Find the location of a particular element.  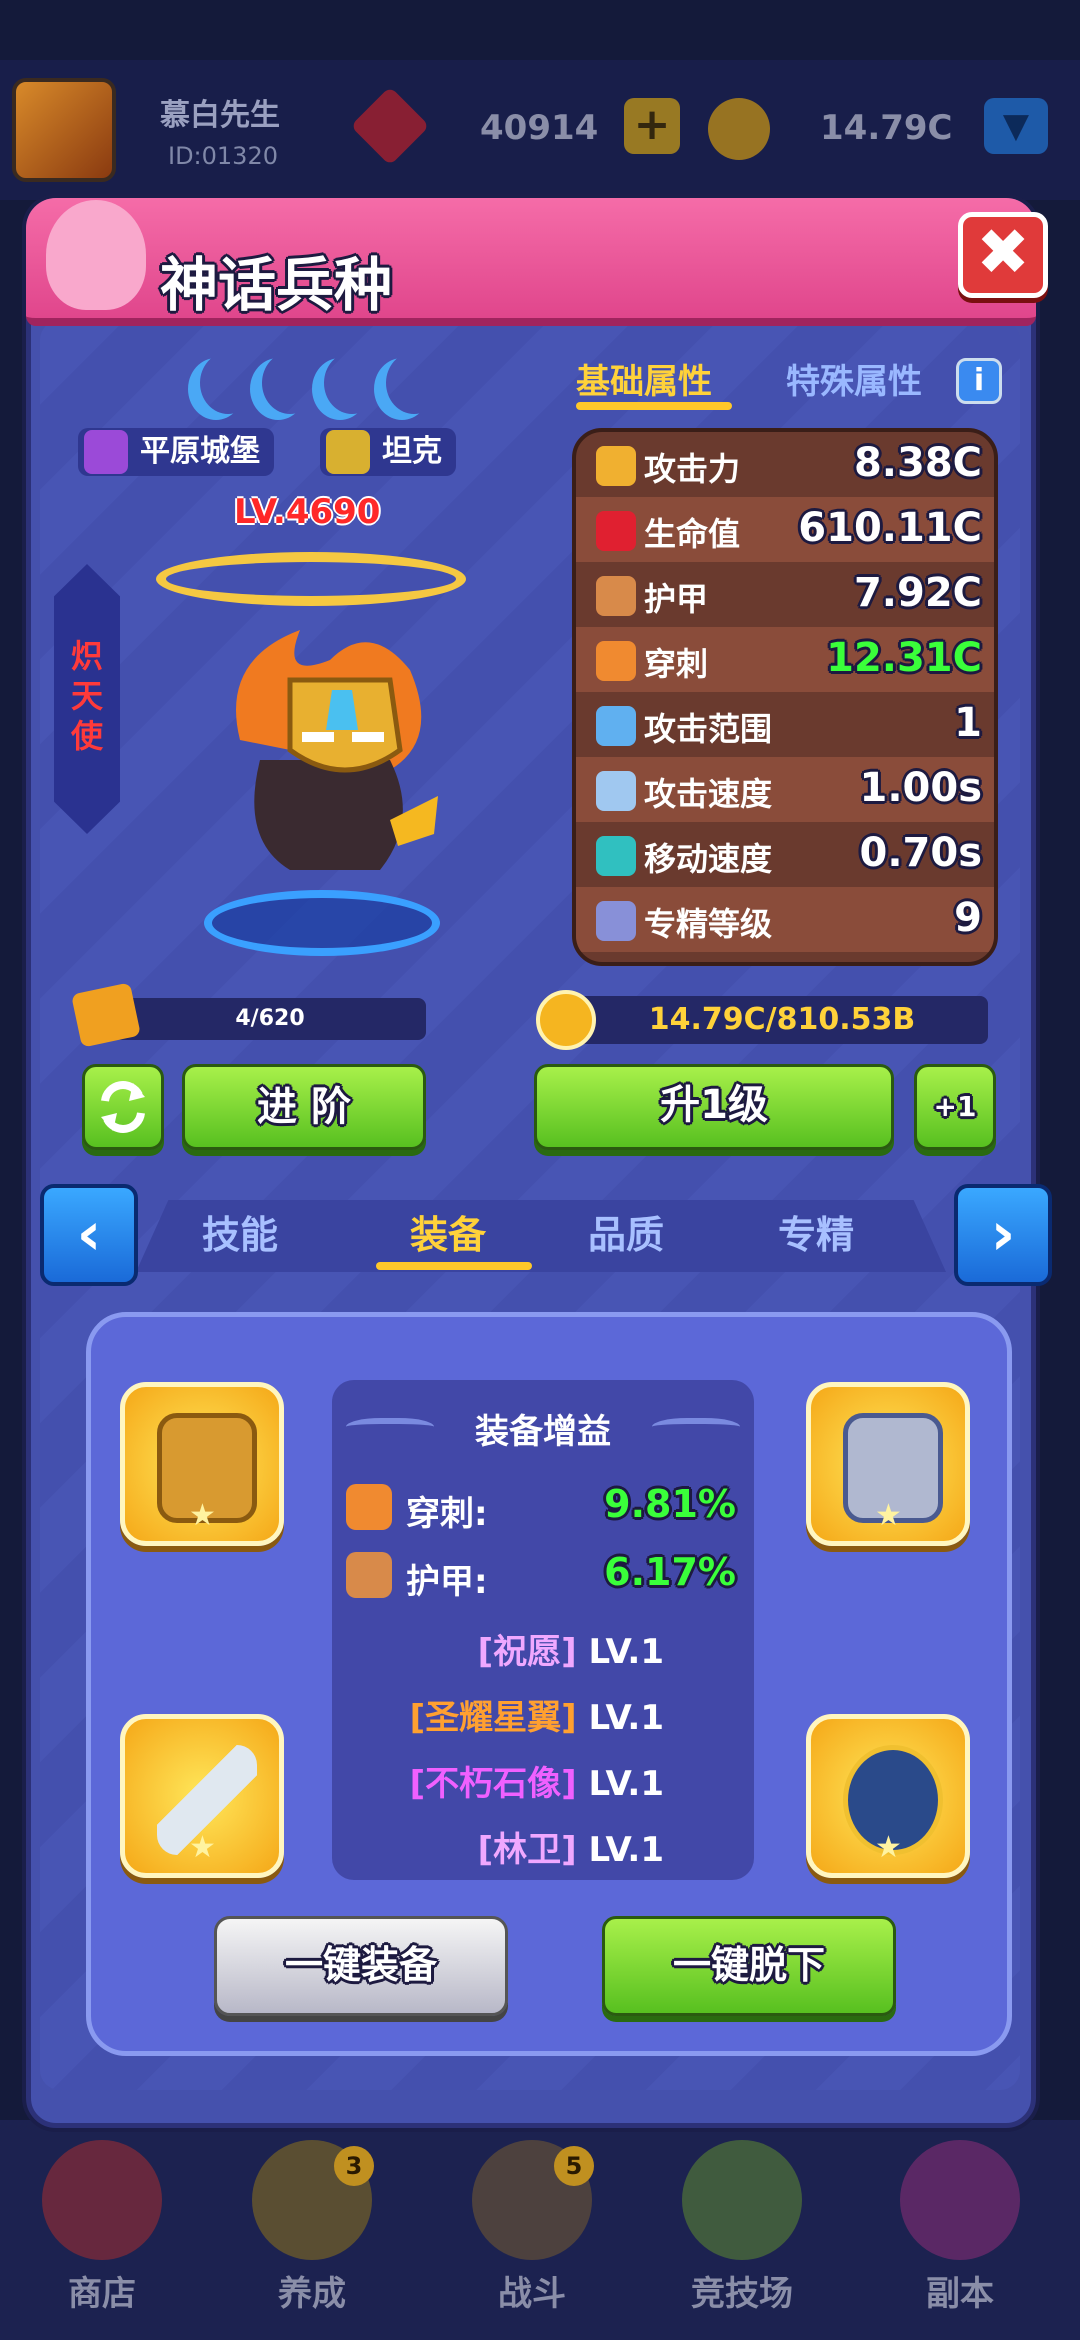

coin-icon is located at coordinates (739, 129).